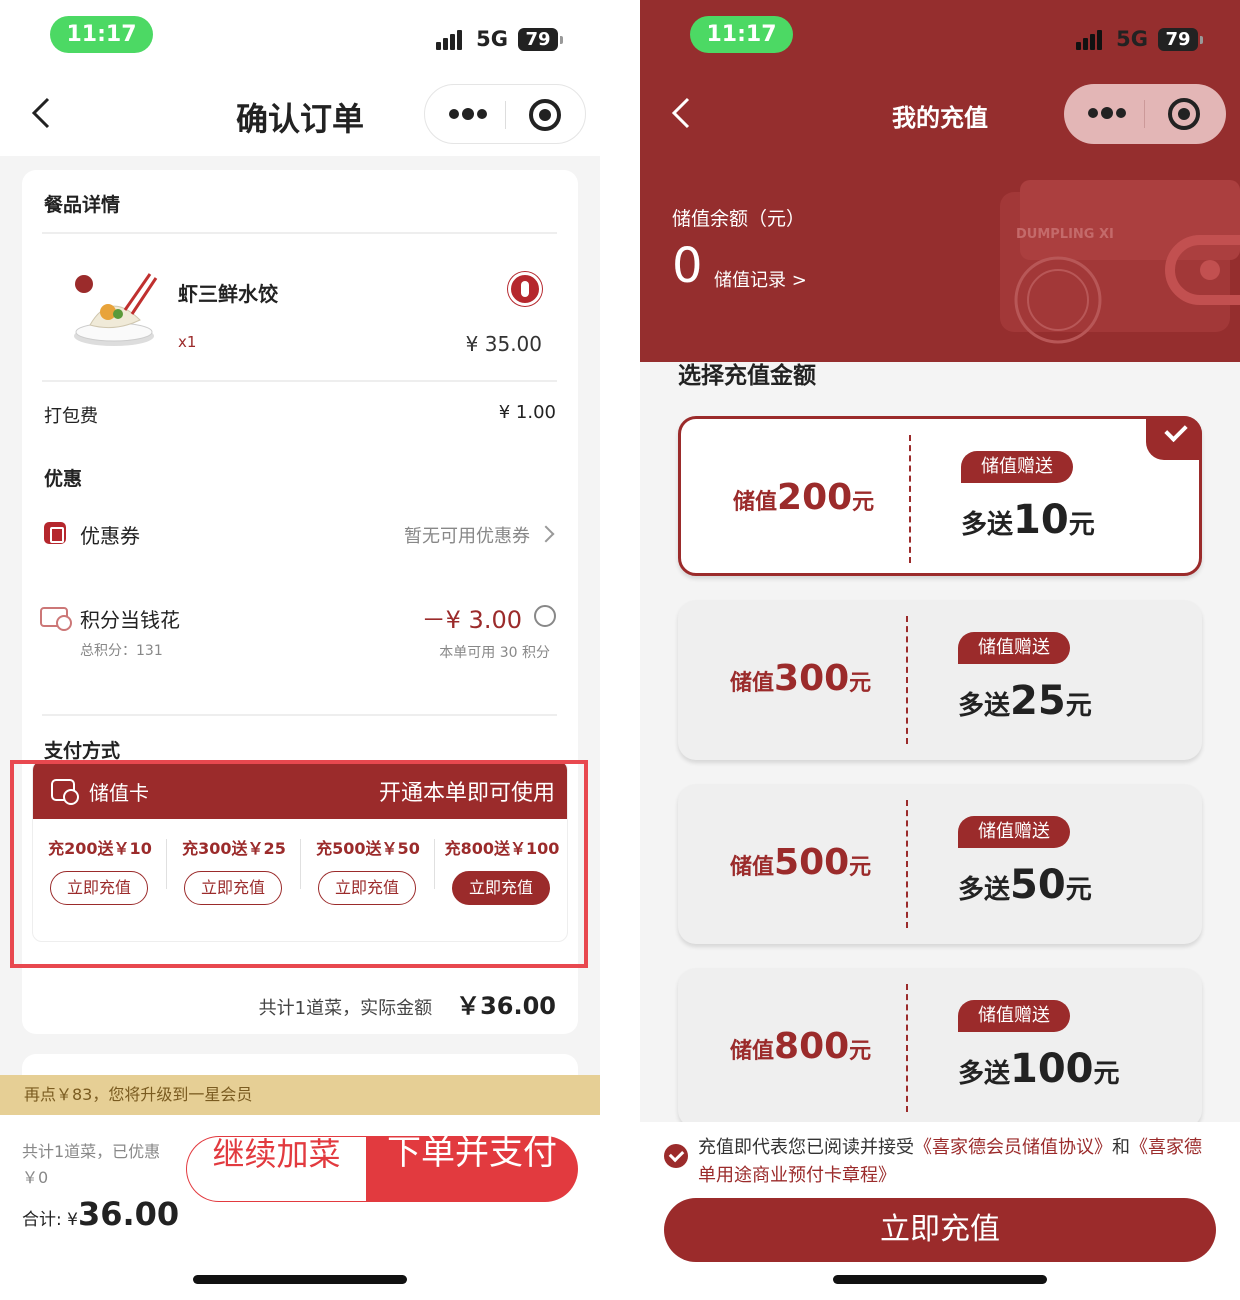  What do you see at coordinates (940, 1048) in the screenshot?
I see `recharge-option-card: 储值800元 储值赠送 多送100元` at bounding box center [940, 1048].